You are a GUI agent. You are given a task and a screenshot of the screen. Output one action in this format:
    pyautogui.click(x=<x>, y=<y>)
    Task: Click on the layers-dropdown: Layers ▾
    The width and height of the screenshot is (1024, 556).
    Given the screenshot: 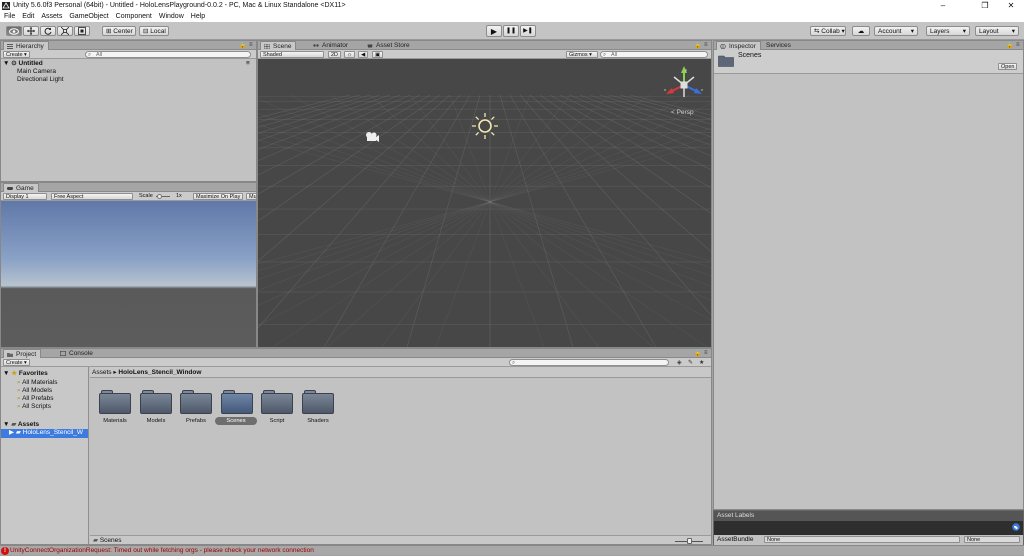 What is the action you would take?
    pyautogui.click(x=948, y=31)
    